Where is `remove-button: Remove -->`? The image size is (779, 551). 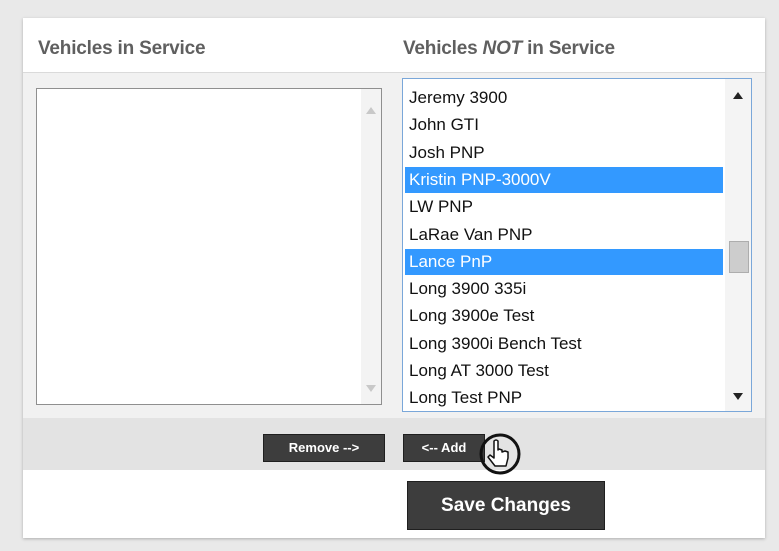 remove-button: Remove --> is located at coordinates (324, 448).